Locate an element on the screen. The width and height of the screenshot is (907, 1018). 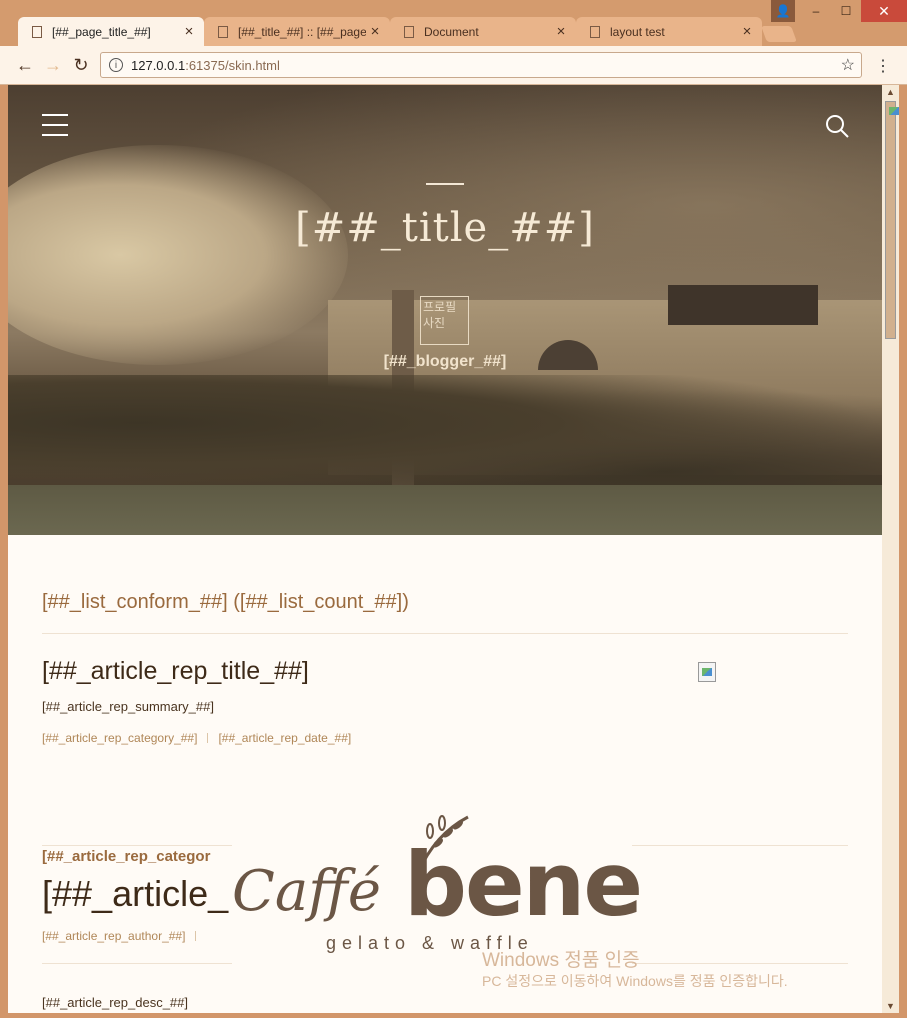
brand-script-text: Caffé is located at coordinates (307, 891).